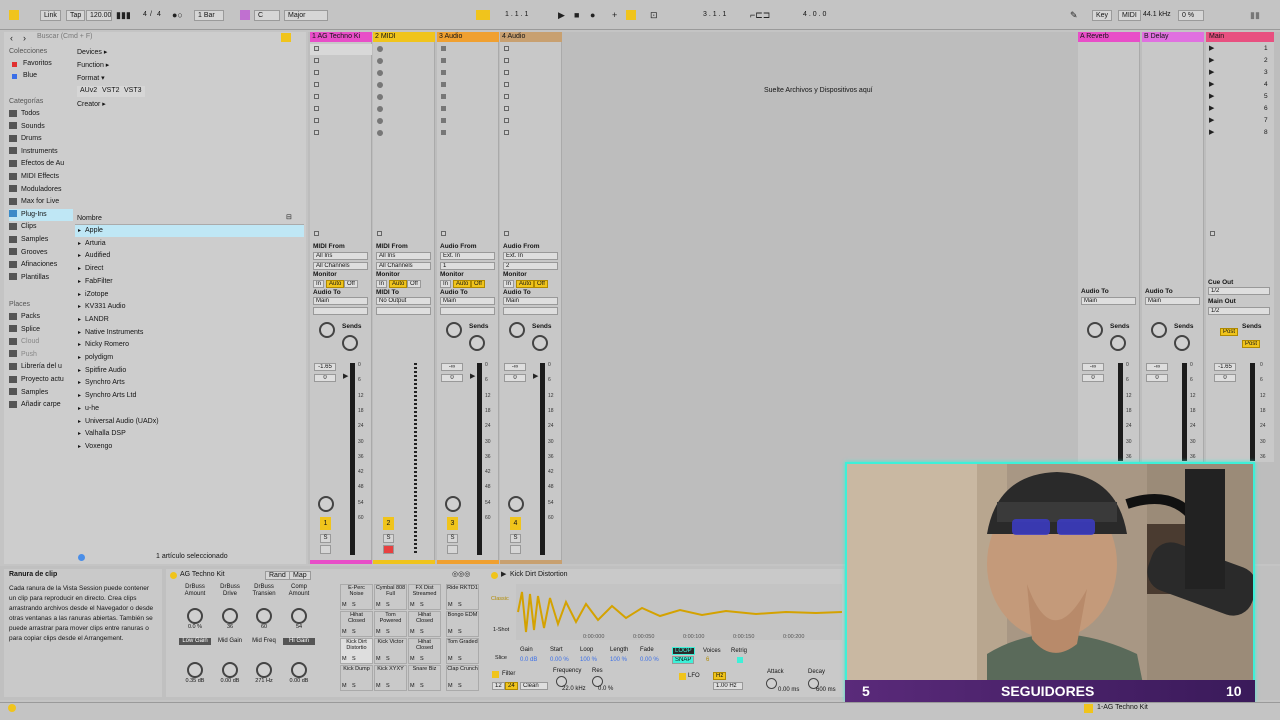 This screenshot has width=1280, height=720. Describe the element at coordinates (189, 345) in the screenshot. I see `browser-item: ▸ Nicky Romero` at that location.